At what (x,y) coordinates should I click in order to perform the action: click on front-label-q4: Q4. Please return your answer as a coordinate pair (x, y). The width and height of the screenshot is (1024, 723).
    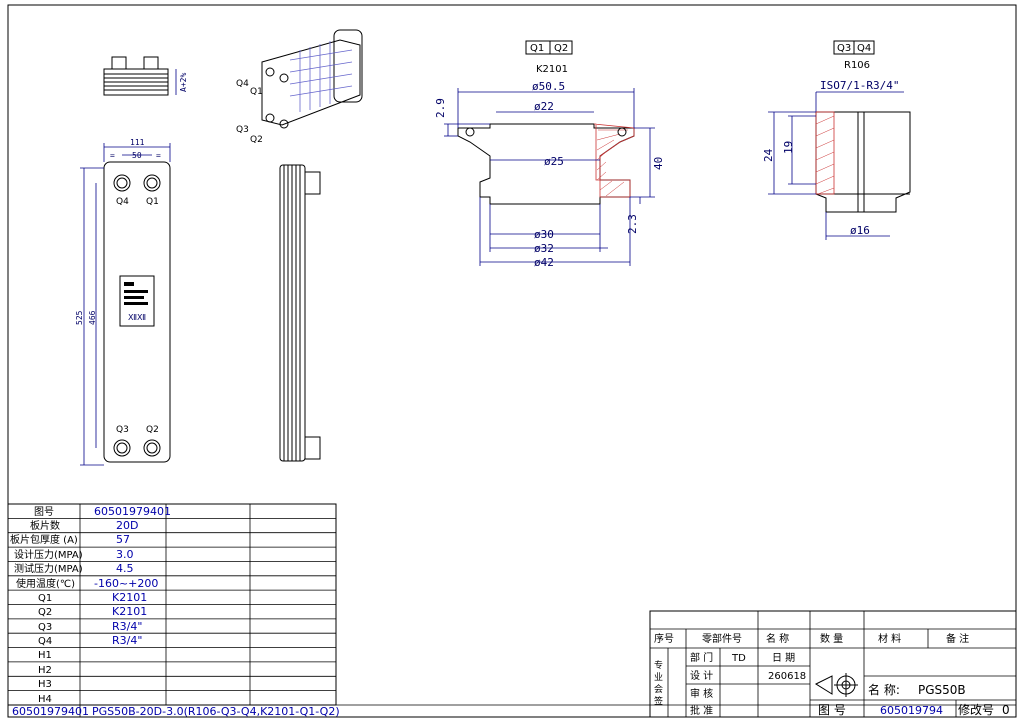
    Looking at the image, I should click on (122, 202).